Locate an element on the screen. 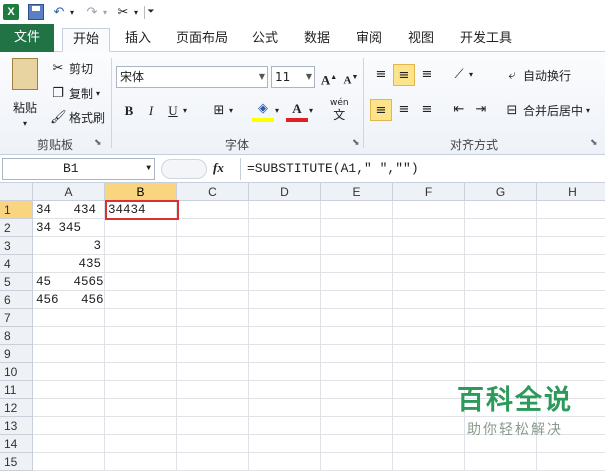 The image size is (605, 475). cut-button: ✂ 剪切 is located at coordinates (71, 68).